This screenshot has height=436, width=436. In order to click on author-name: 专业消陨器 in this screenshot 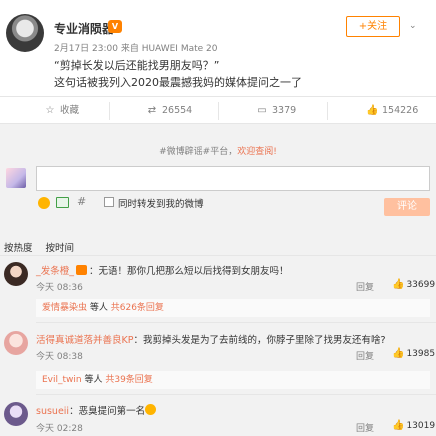, I will do `click(84, 28)`.